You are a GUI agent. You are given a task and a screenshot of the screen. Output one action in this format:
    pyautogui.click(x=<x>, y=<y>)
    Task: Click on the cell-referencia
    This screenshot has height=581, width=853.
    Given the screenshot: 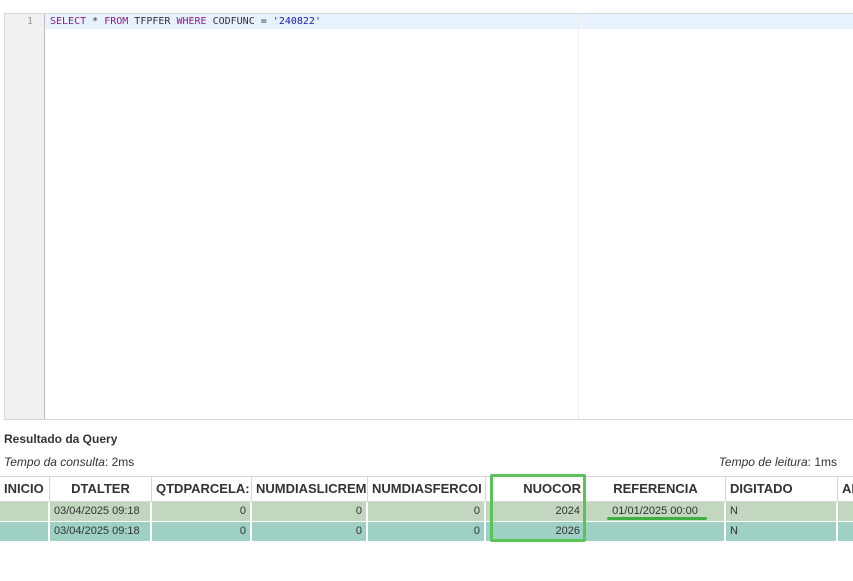 What is the action you would take?
    pyautogui.click(x=656, y=531)
    